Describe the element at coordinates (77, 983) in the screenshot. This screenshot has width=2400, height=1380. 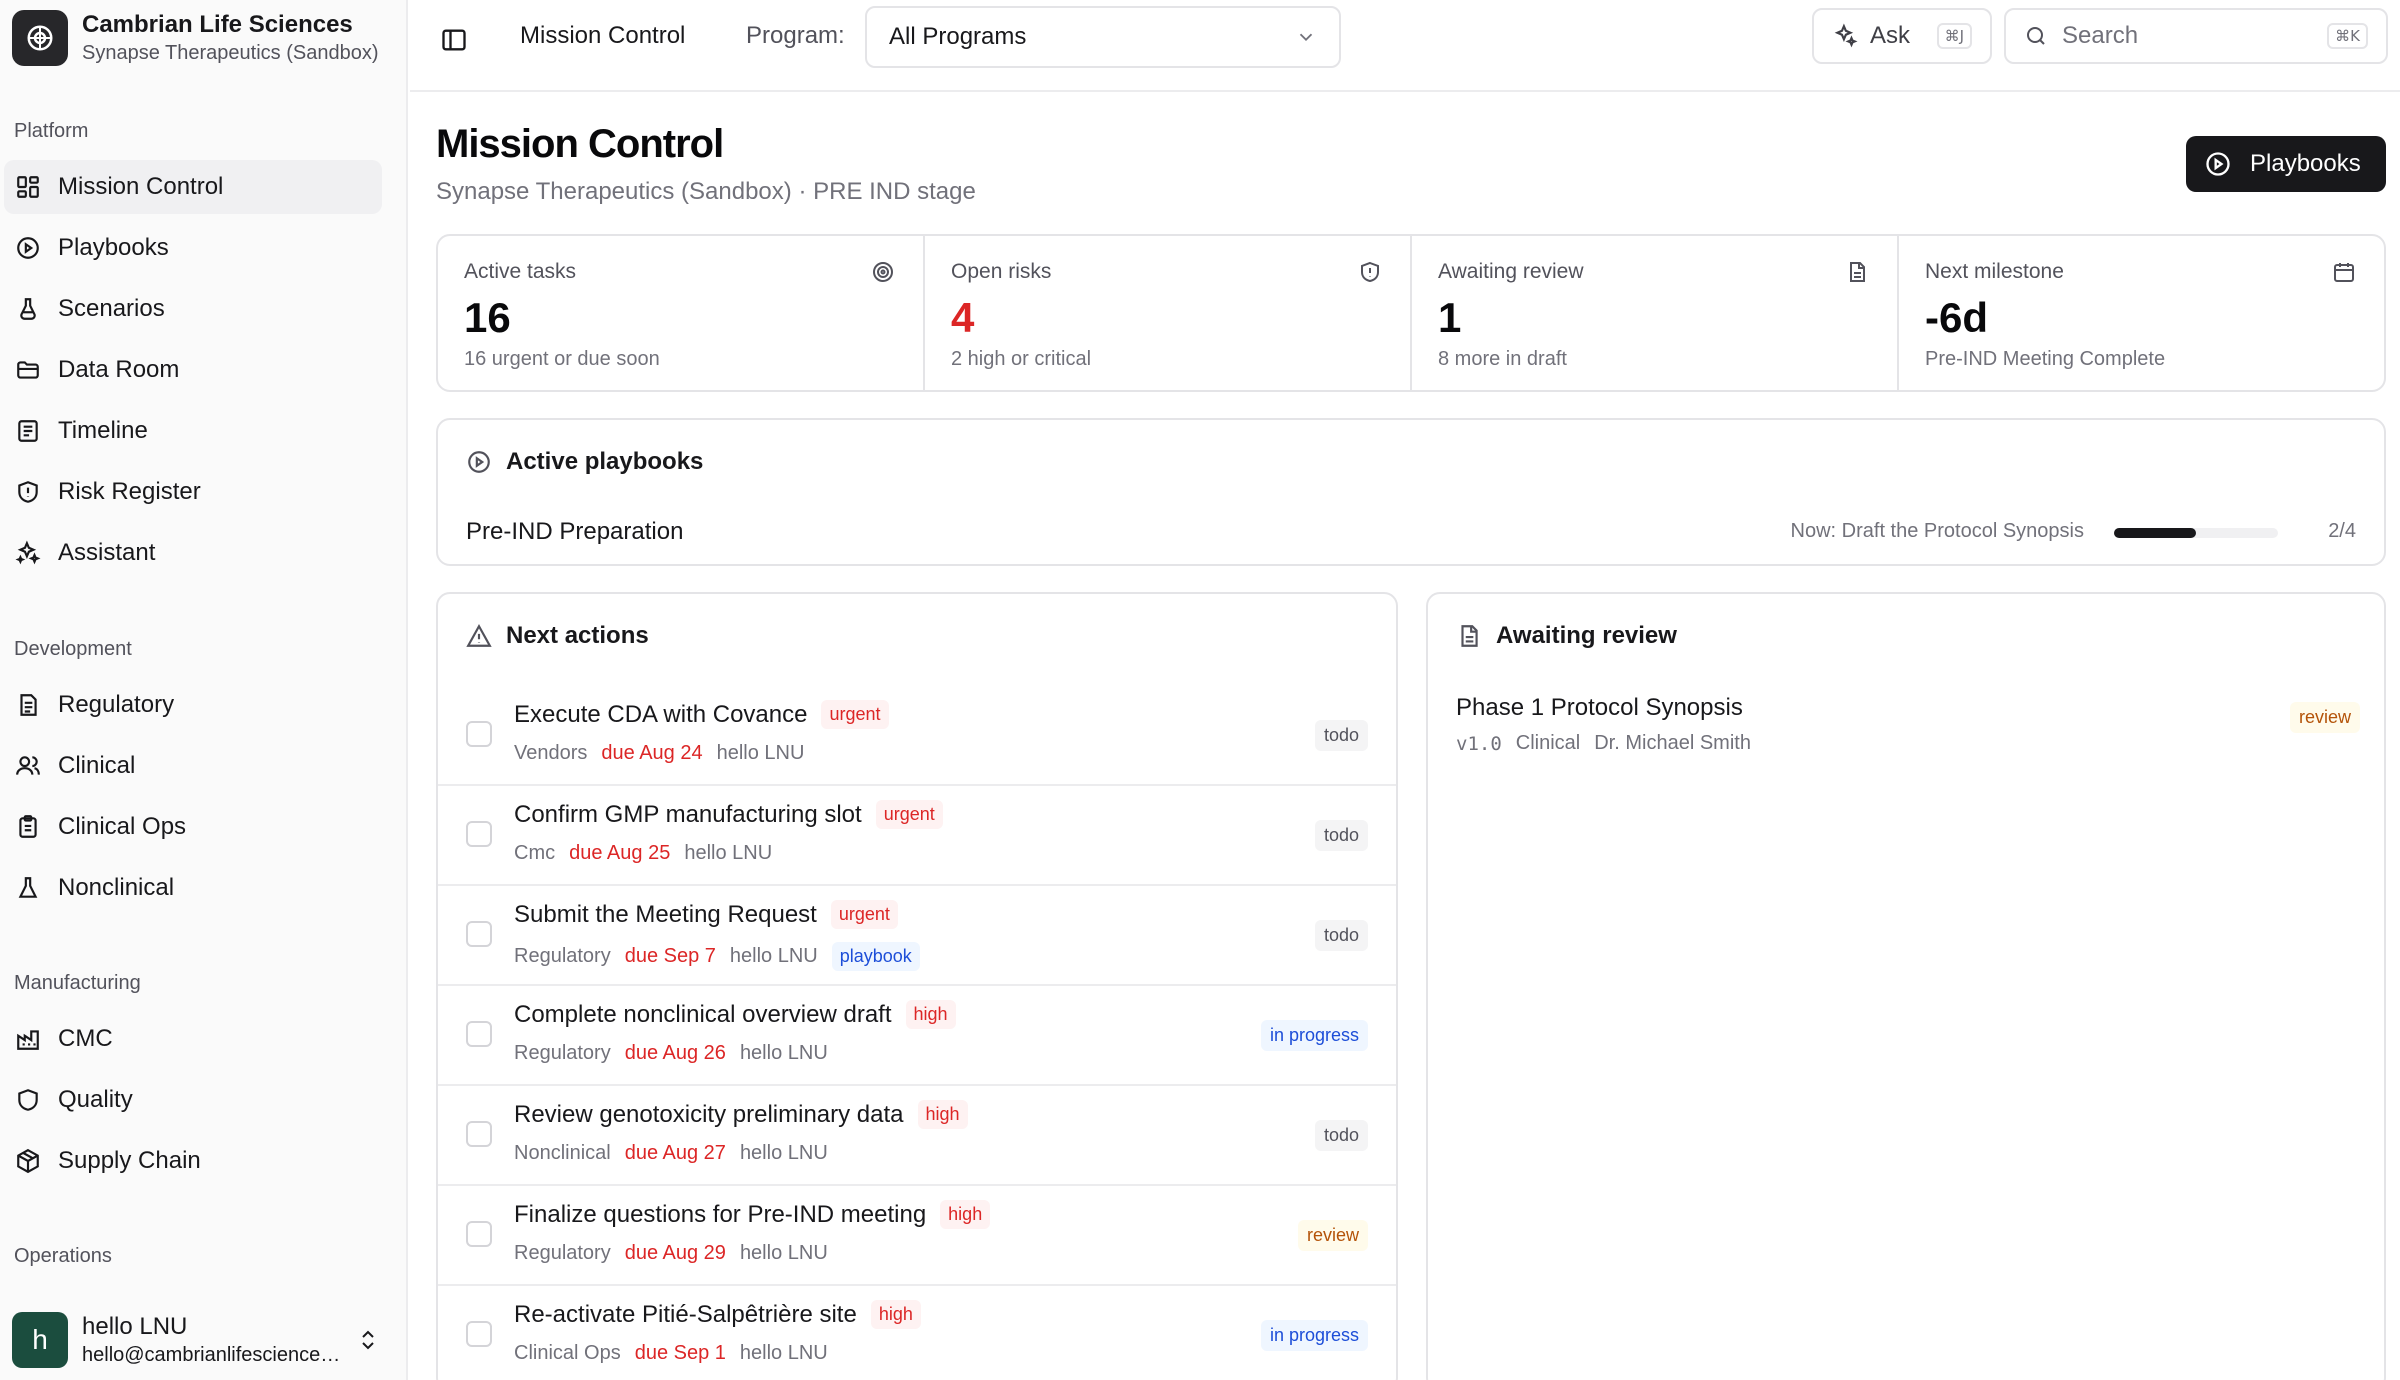
I see `nav-group-manufacturing: Manufacturing` at that location.